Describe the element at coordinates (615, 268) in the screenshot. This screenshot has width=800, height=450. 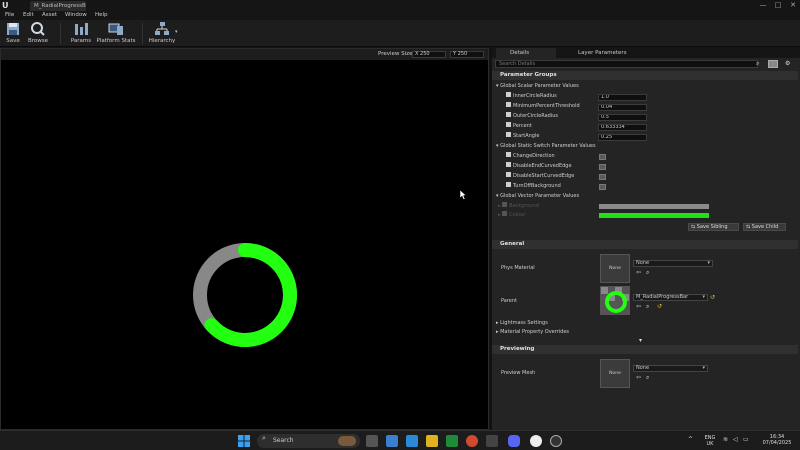
I see `phys-material-thumbnail: None` at that location.